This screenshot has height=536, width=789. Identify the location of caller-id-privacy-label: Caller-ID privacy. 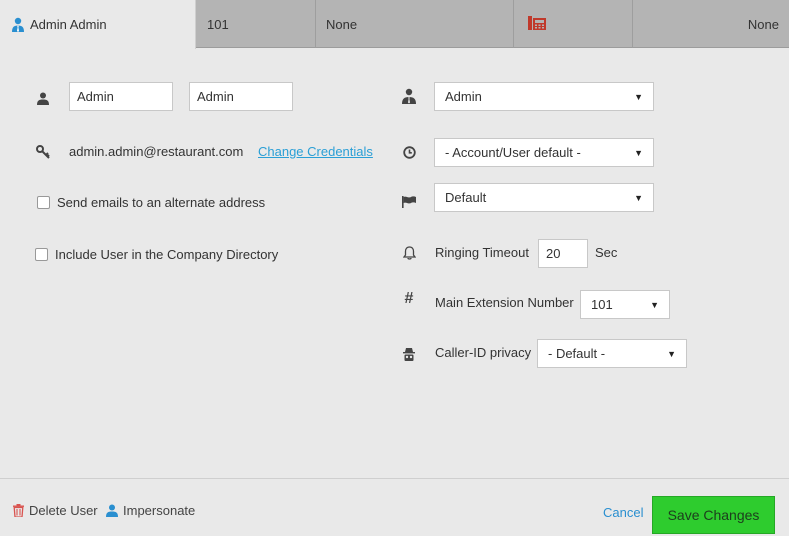
(483, 352).